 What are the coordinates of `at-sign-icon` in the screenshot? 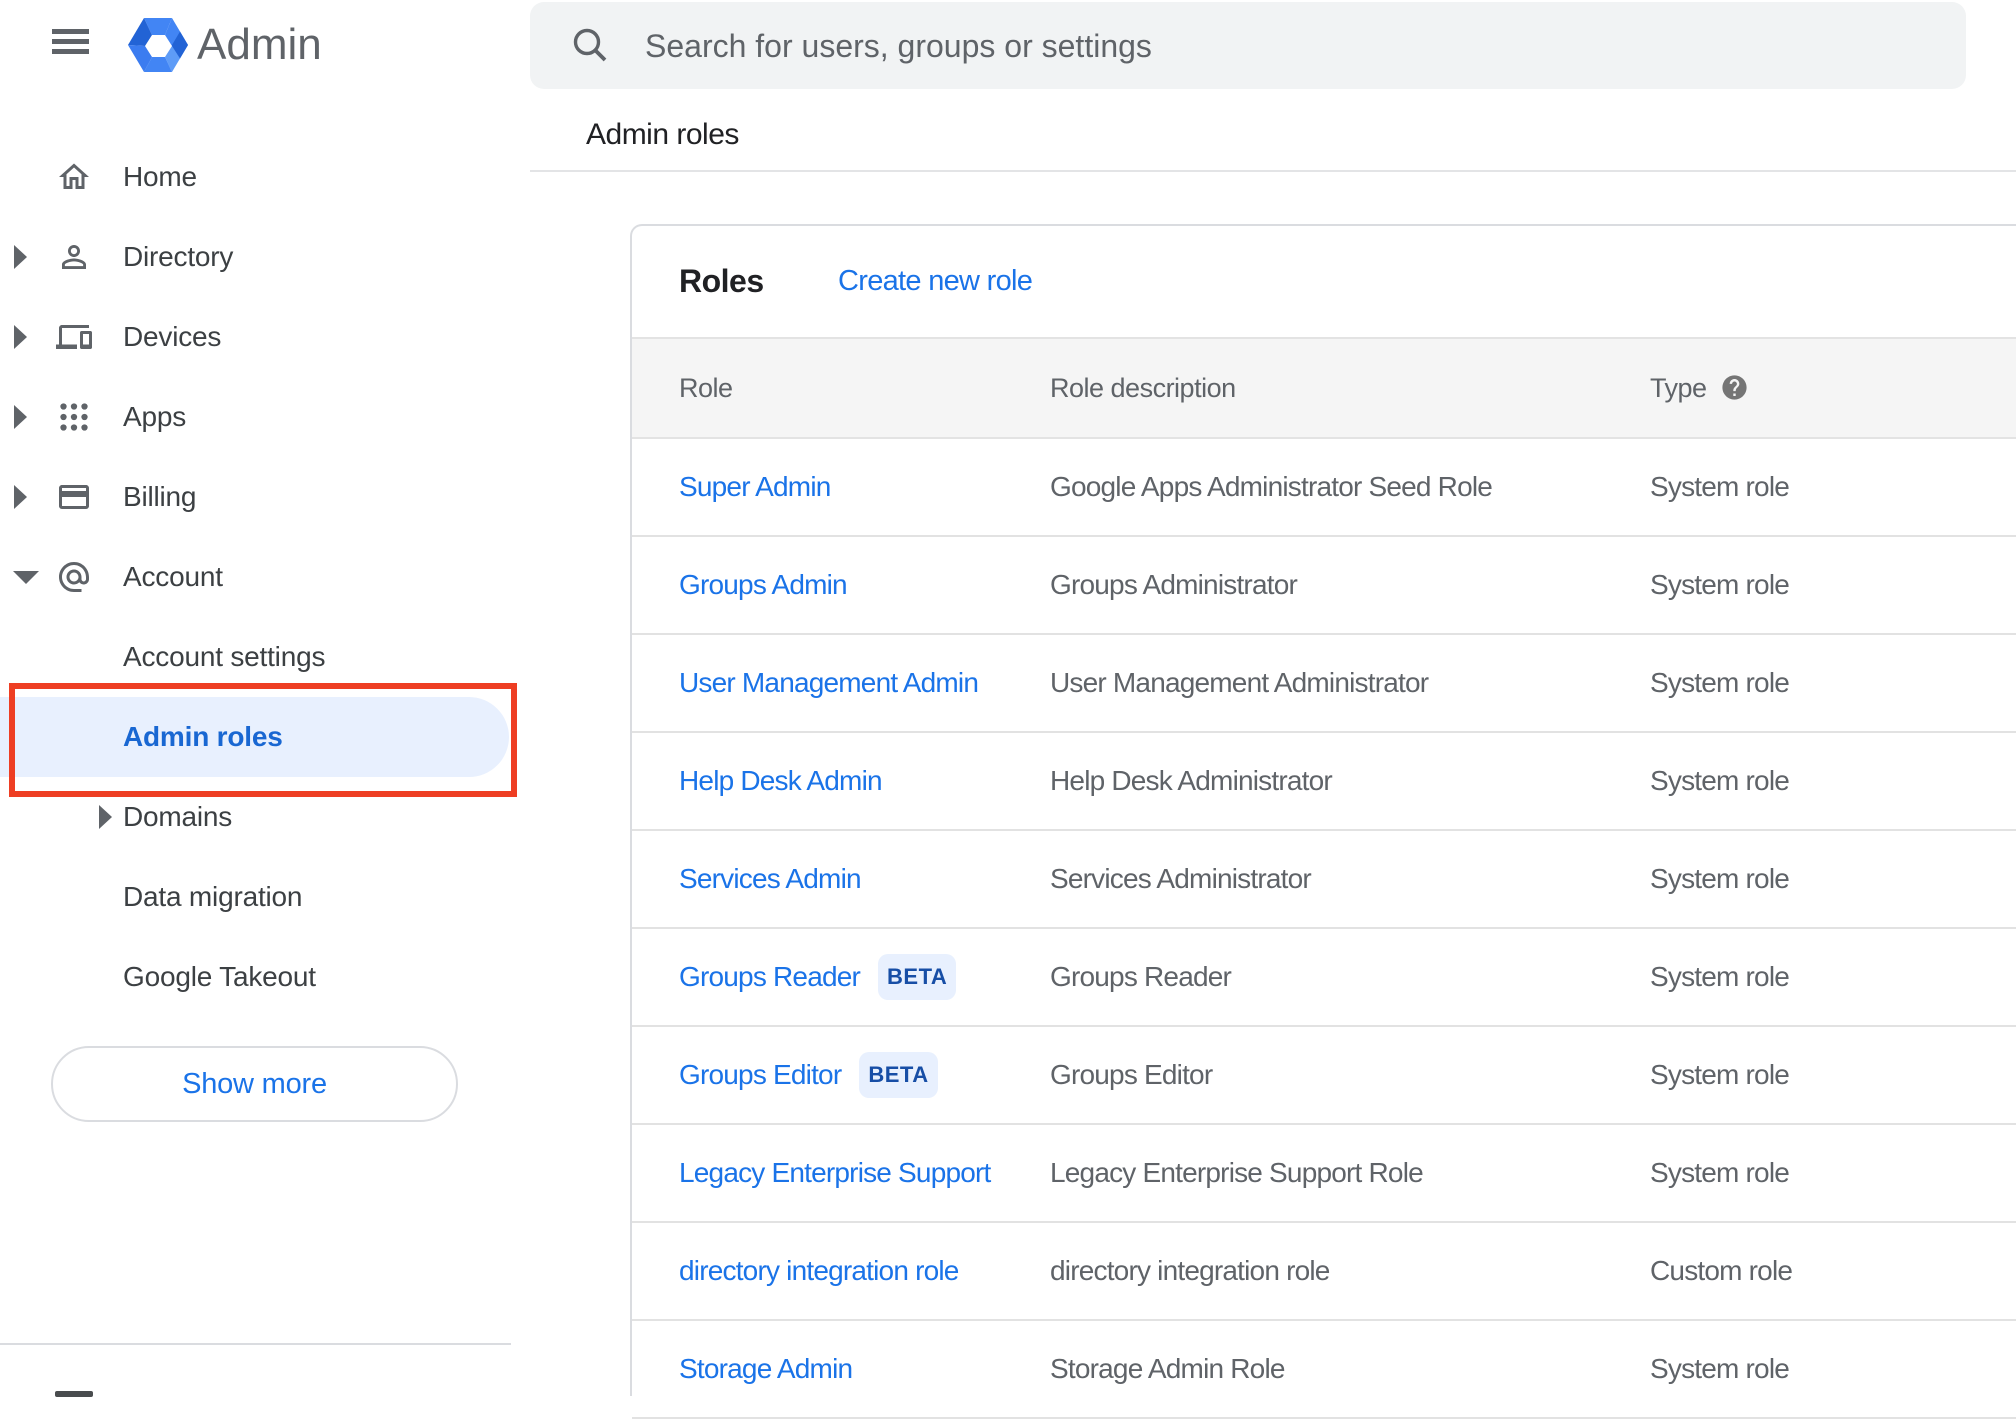 It's located at (74, 577).